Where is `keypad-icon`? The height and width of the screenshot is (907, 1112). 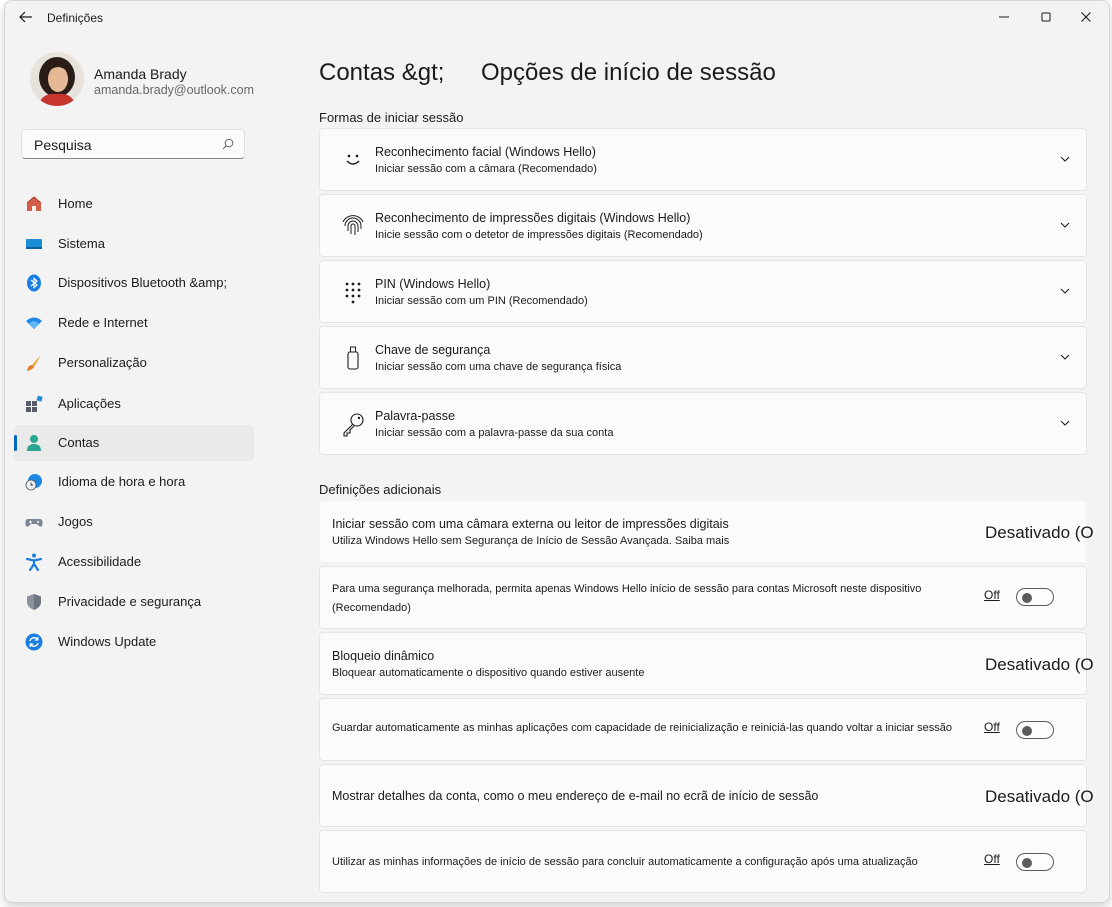
keypad-icon is located at coordinates (353, 293).